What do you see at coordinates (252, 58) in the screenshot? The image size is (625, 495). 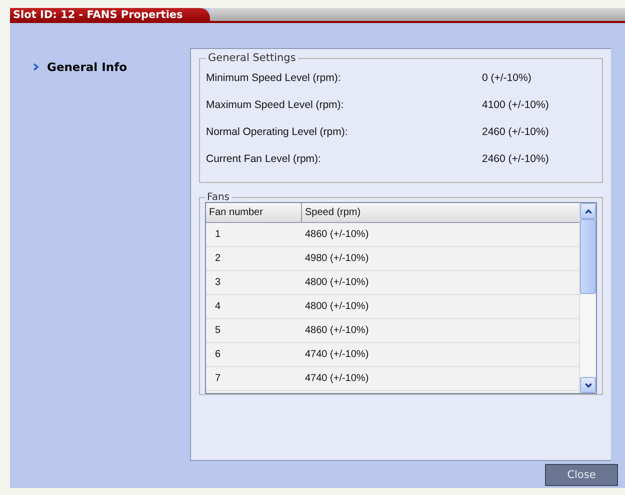 I see `group-title: General Settings` at bounding box center [252, 58].